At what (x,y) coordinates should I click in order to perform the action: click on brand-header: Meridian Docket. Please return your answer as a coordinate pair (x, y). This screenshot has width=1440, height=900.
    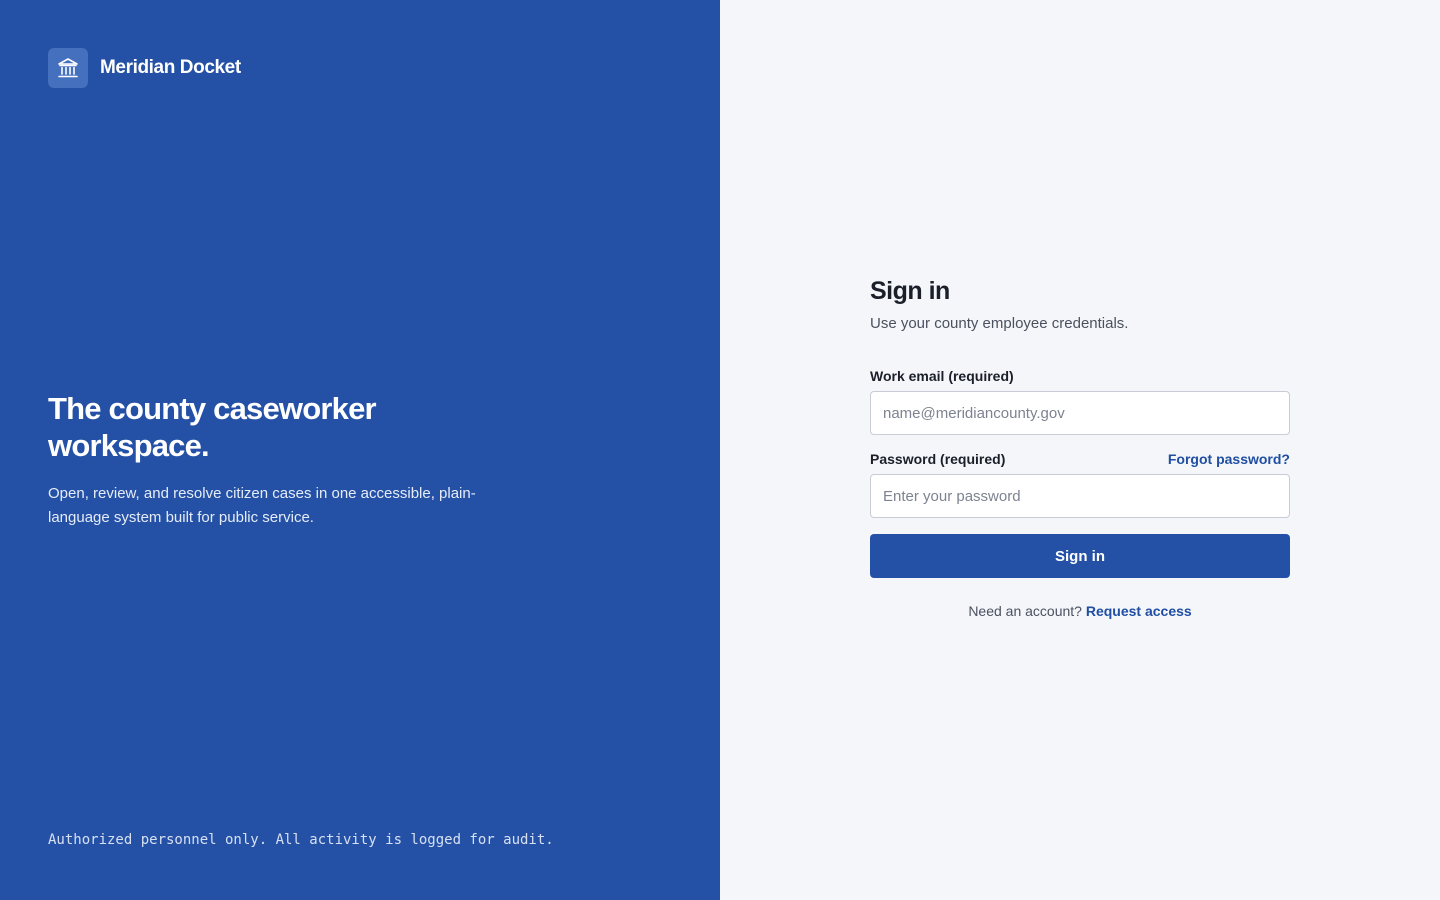
    Looking at the image, I should click on (144, 68).